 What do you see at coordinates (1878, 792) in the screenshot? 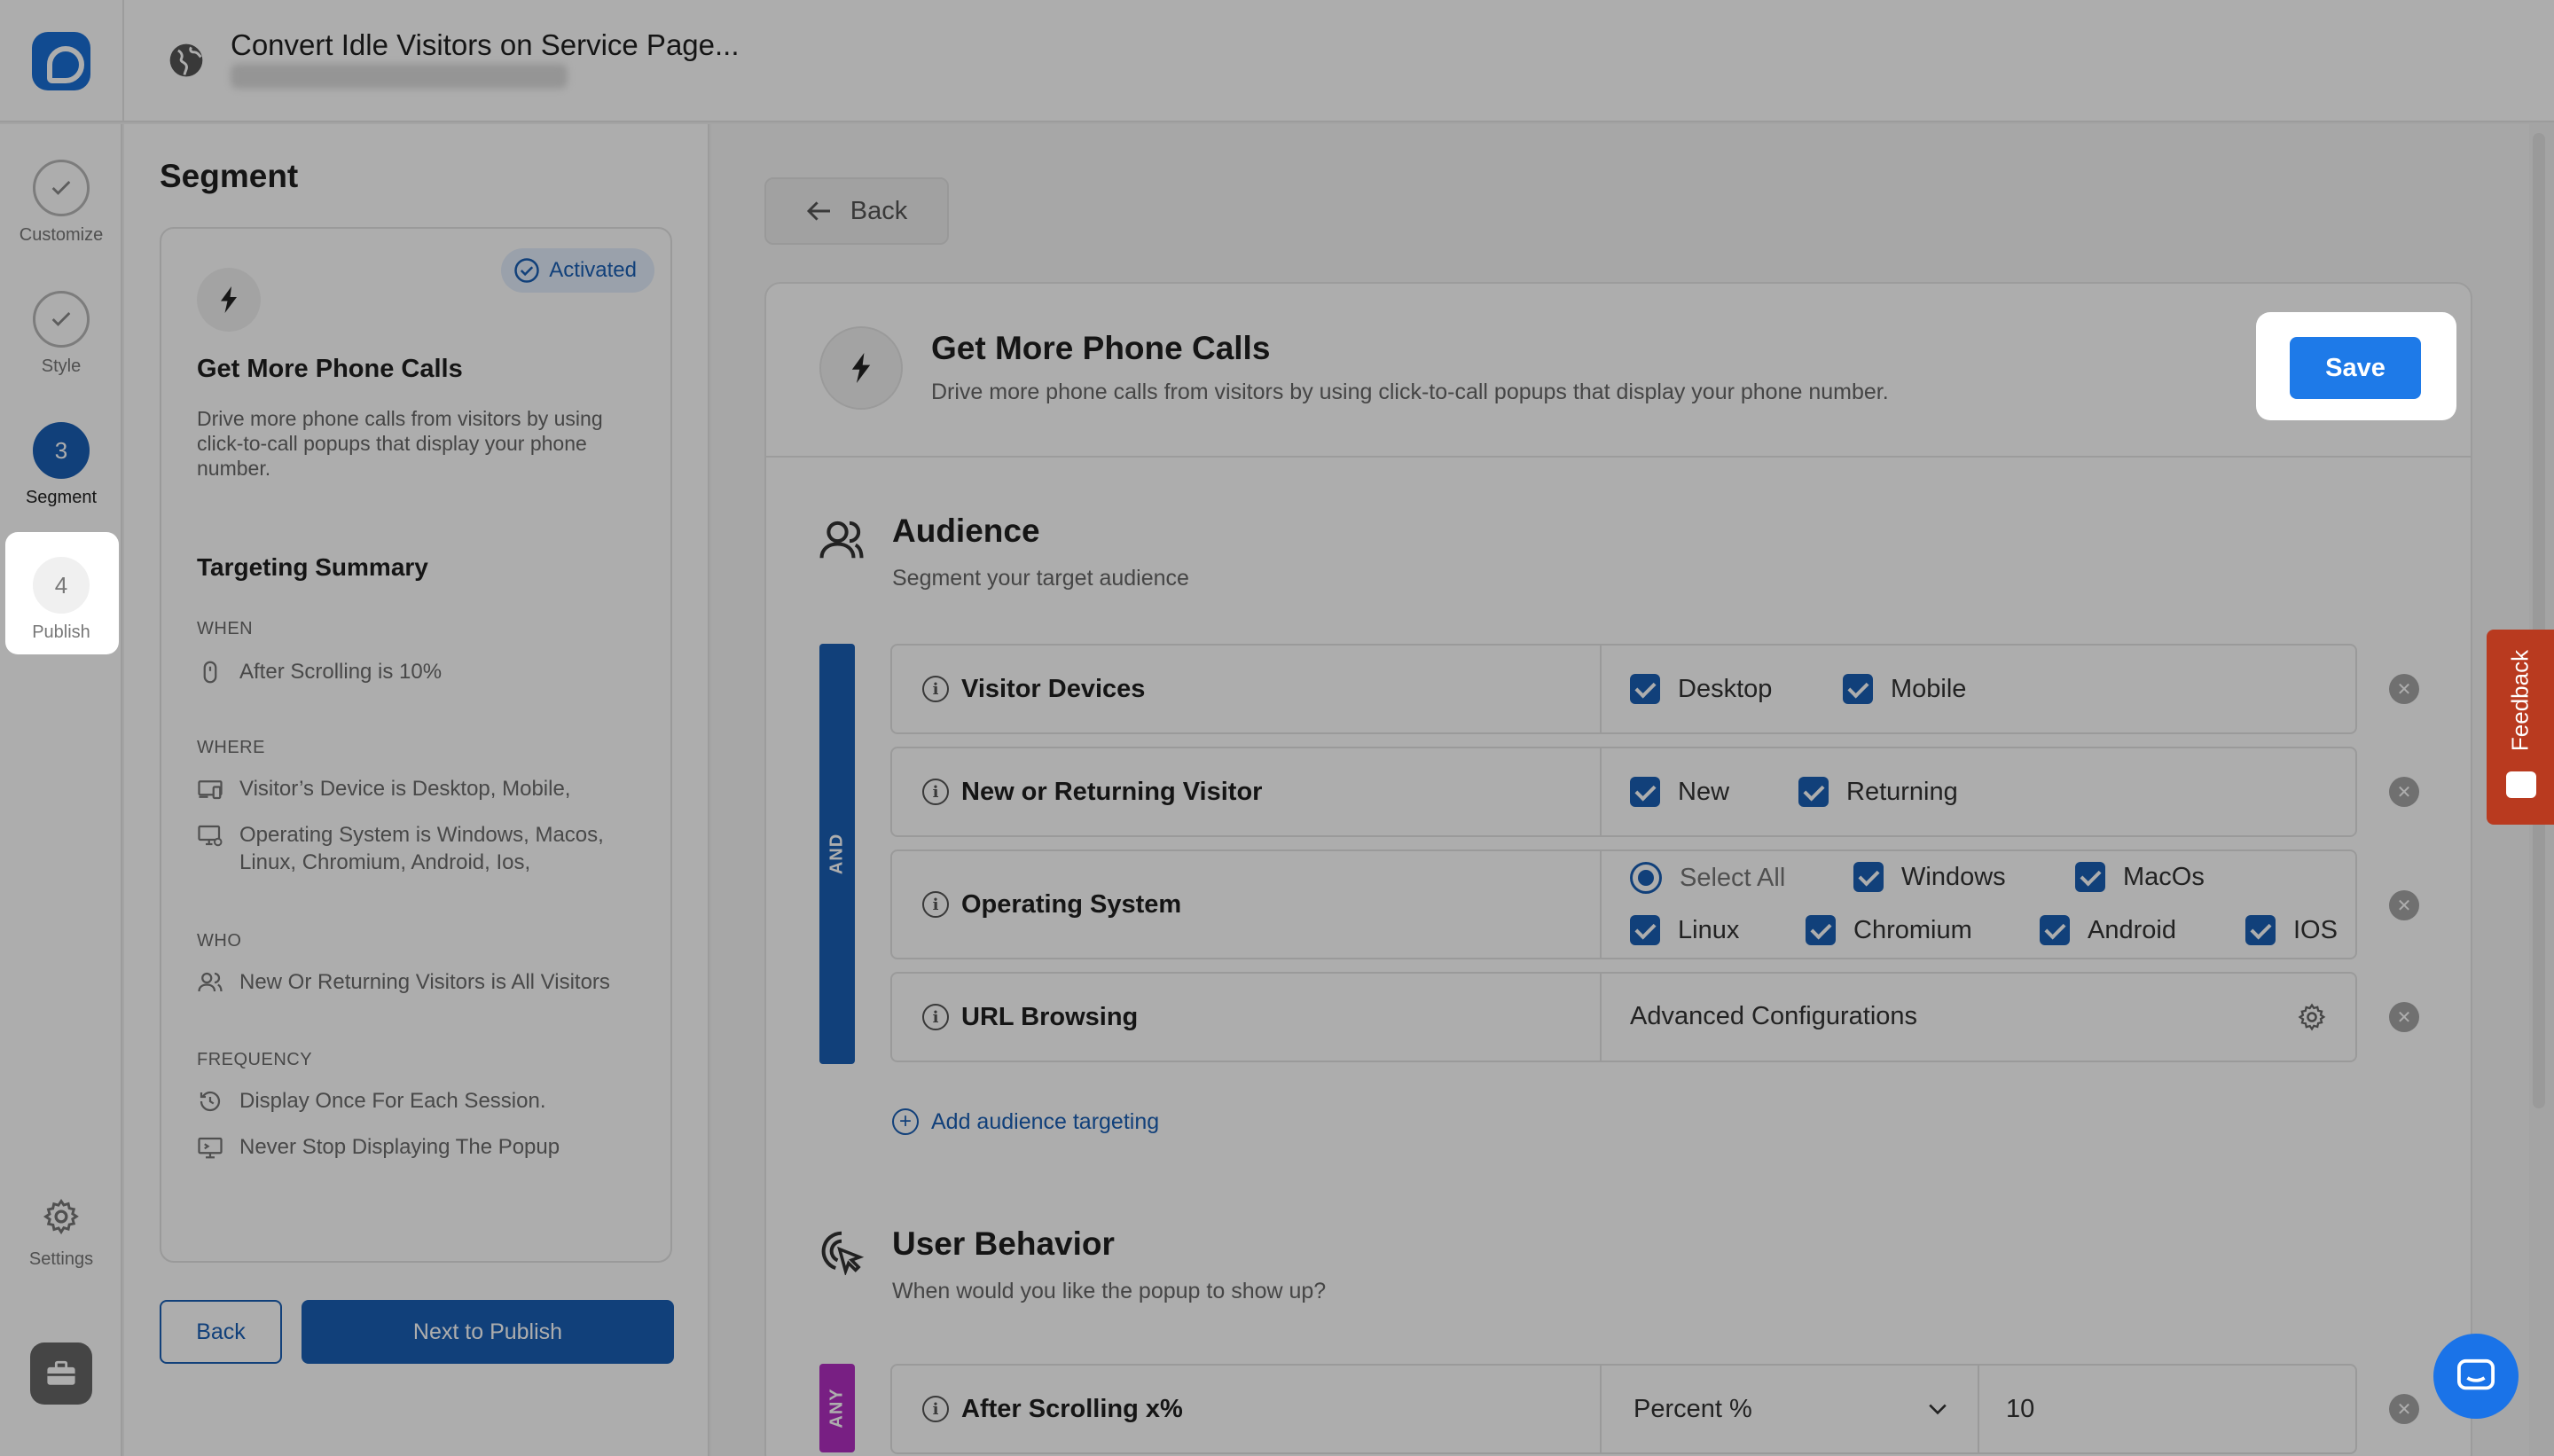
I see `option-returning: Returning` at bounding box center [1878, 792].